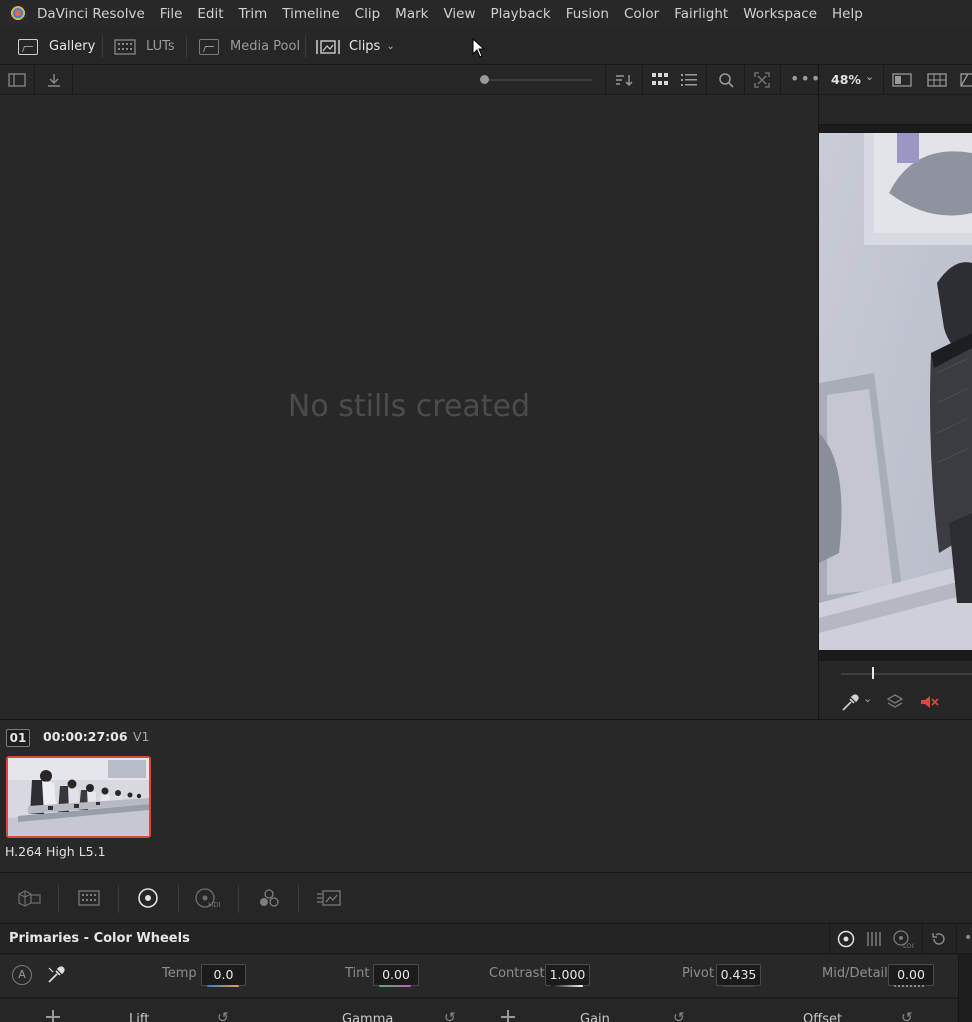 This screenshot has width=972, height=1022. I want to click on viewer-zoom-value: 48%, so click(846, 79).